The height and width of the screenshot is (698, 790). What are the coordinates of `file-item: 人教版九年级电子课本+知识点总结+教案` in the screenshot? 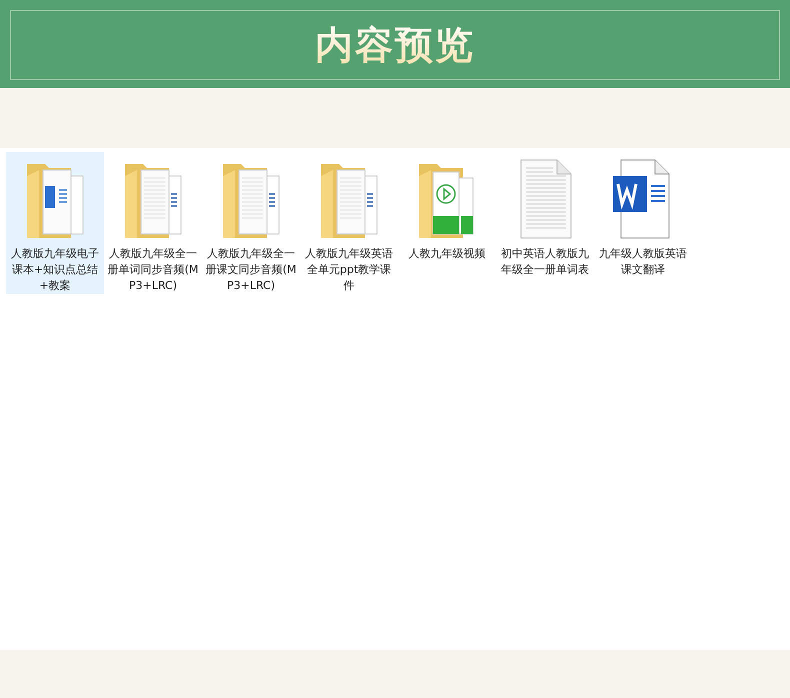 It's located at (55, 223).